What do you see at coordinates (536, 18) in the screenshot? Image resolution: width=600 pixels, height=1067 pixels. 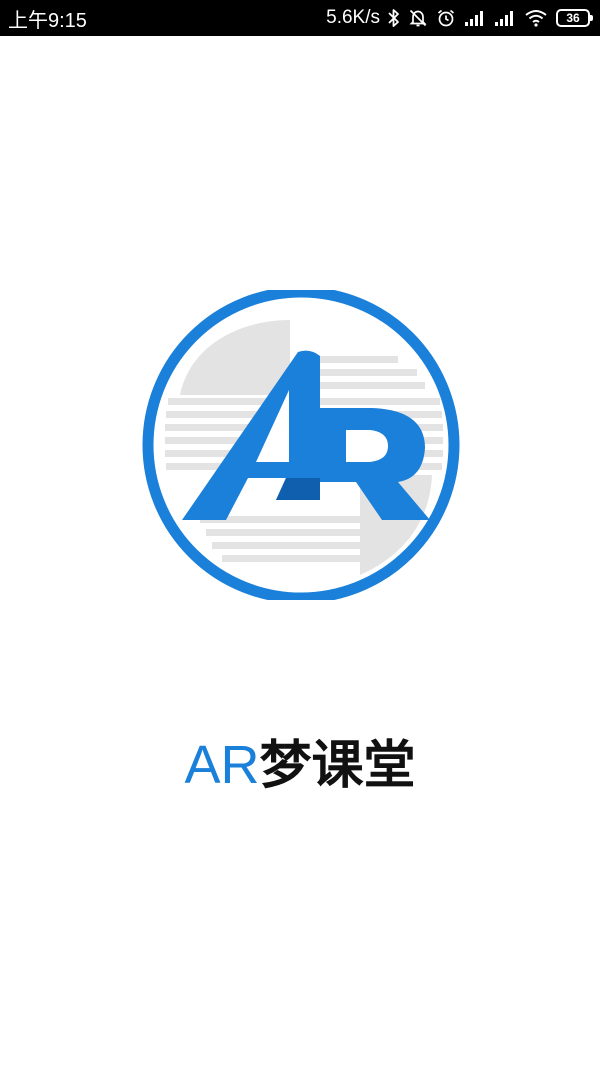 I see `wifi-icon` at bounding box center [536, 18].